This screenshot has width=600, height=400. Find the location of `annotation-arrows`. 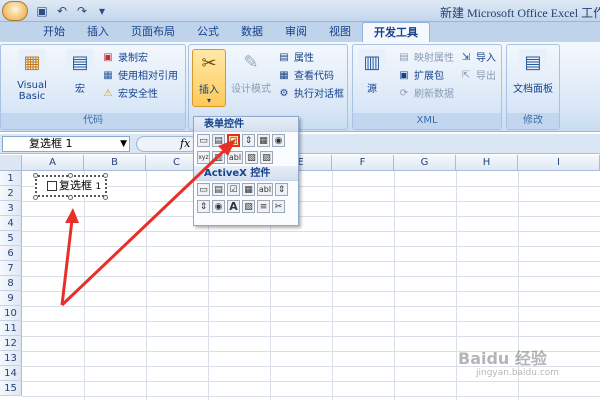

annotation-arrows is located at coordinates (148, 223).